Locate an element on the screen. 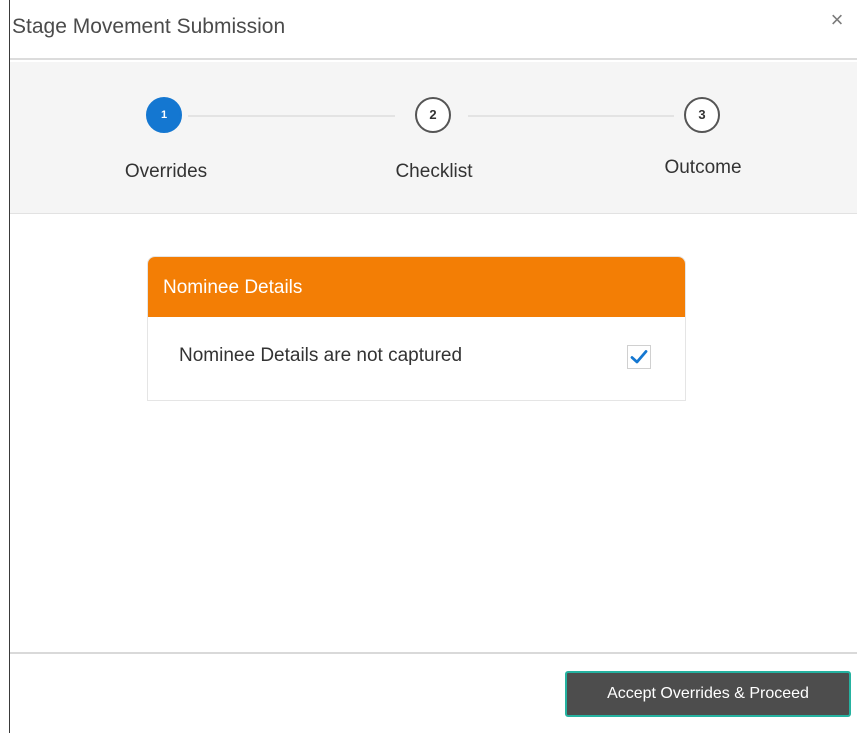  step-2-label: Checklist is located at coordinates (434, 171).